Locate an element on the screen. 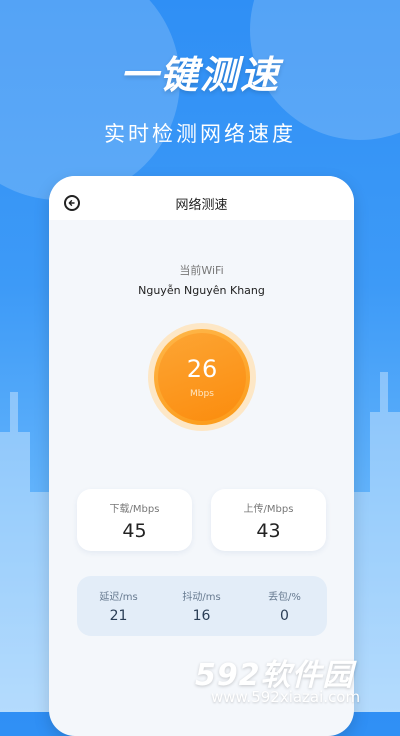 The height and width of the screenshot is (736, 400). download-value: 45 is located at coordinates (134, 531).